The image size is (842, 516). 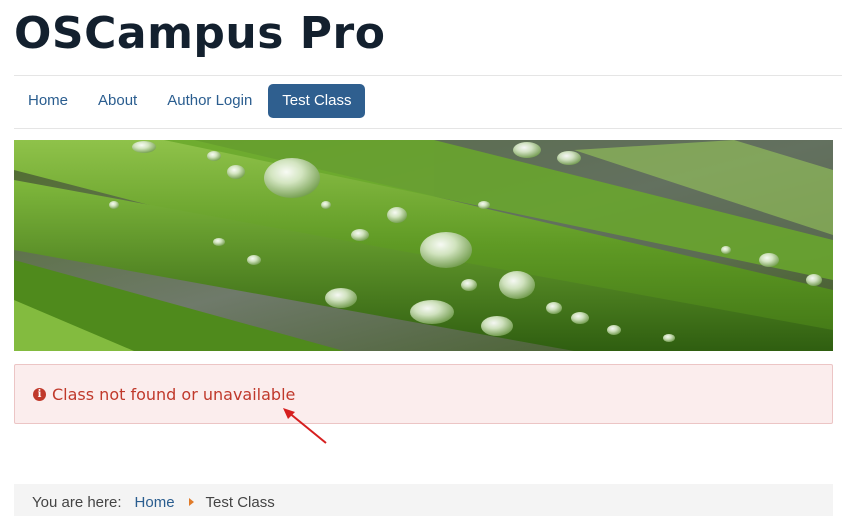 I want to click on breadcrumb-separator-icon, so click(x=191, y=502).